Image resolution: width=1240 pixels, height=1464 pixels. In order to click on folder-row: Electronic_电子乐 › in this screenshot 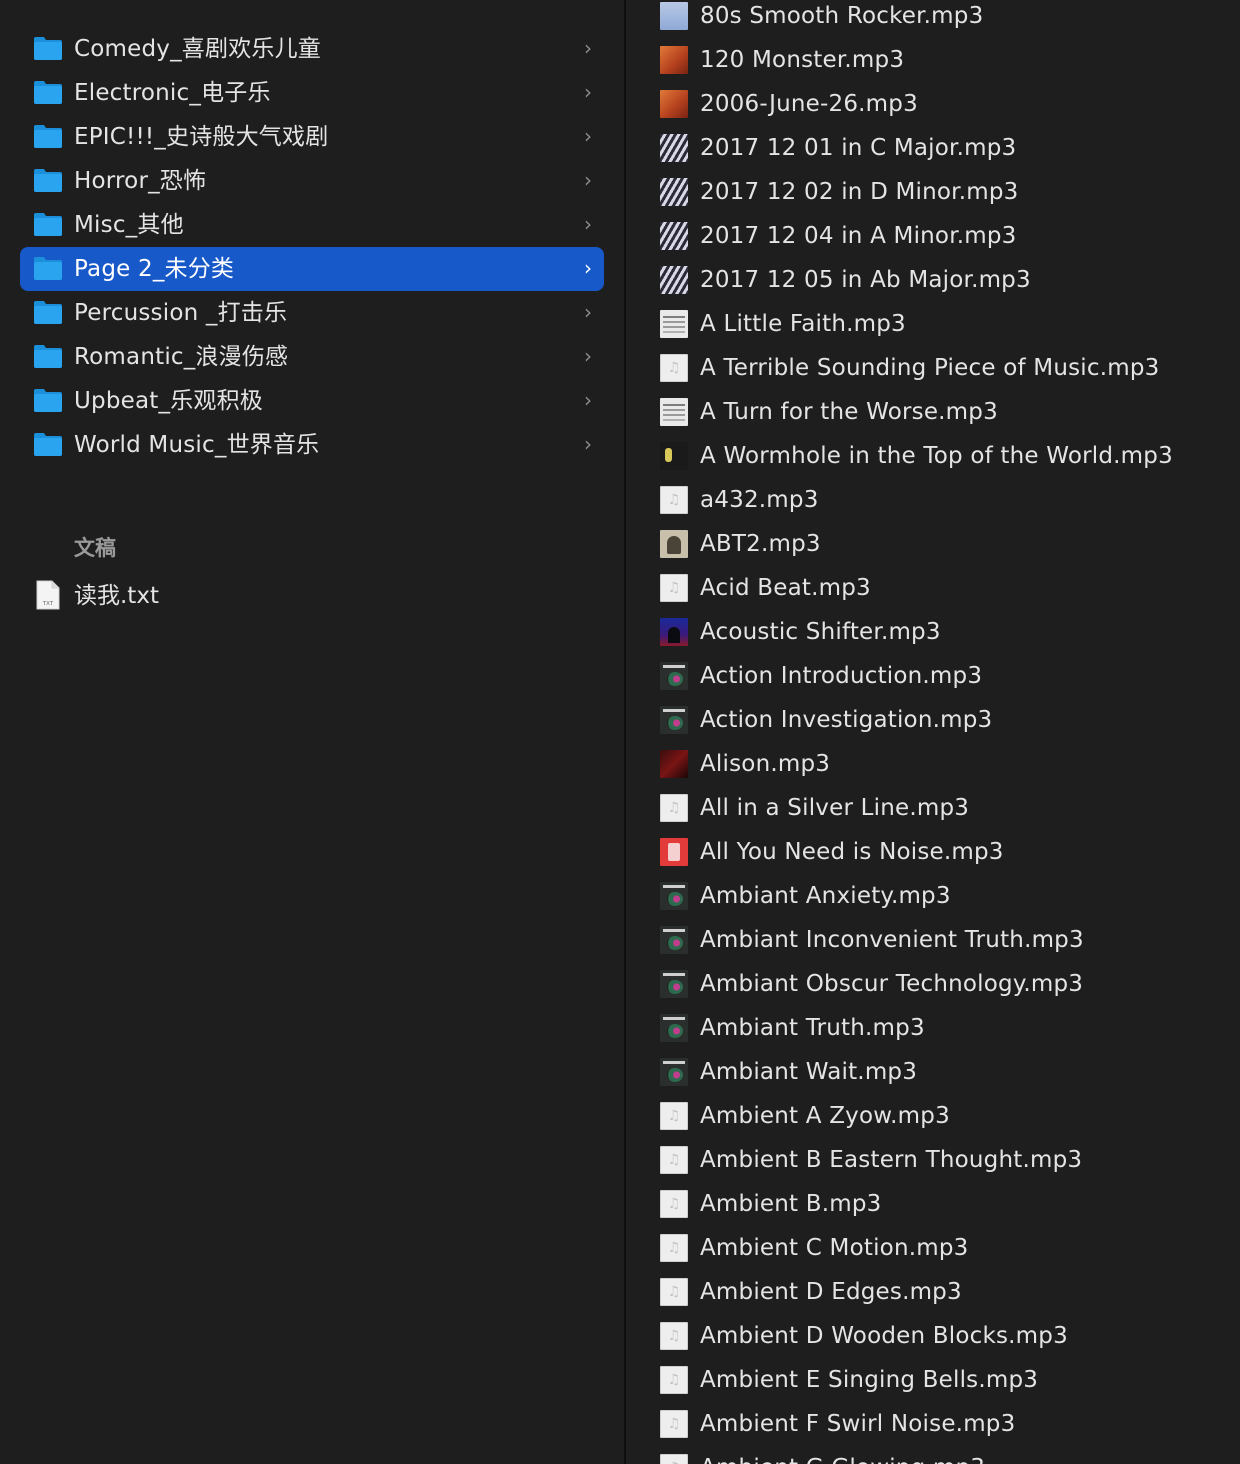, I will do `click(312, 93)`.